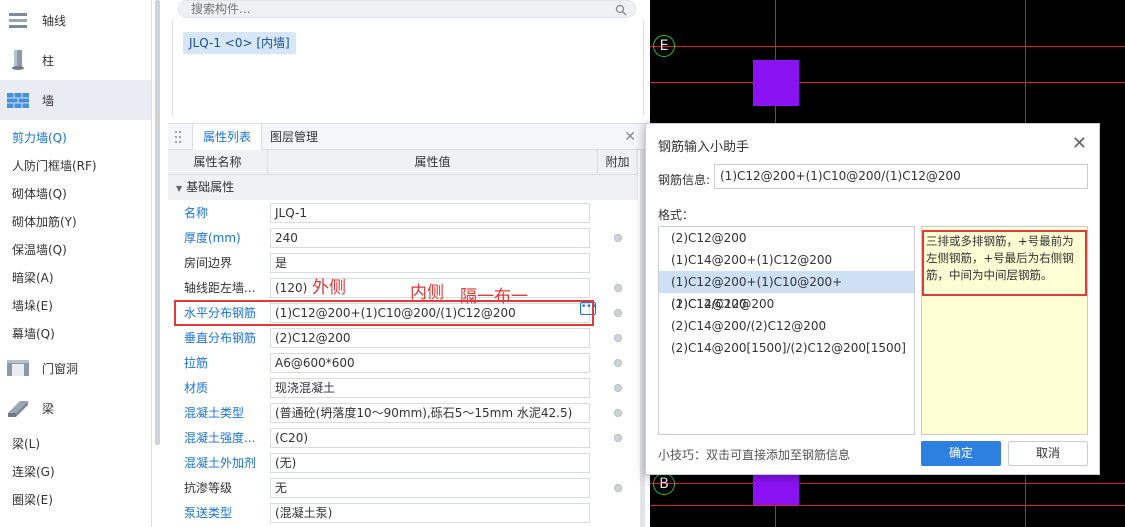 The image size is (1125, 527). Describe the element at coordinates (403, 287) in the screenshot. I see `property-row: 轴线距左墙... (120)` at that location.